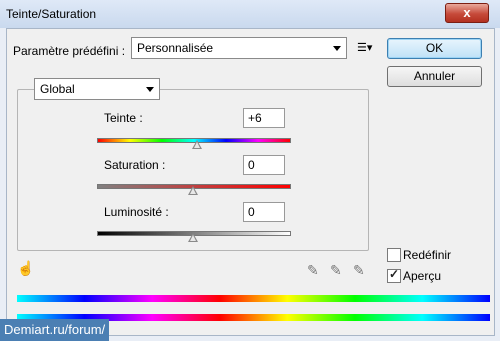 The height and width of the screenshot is (341, 500). I want to click on hue-slider-thumb, so click(196, 144).